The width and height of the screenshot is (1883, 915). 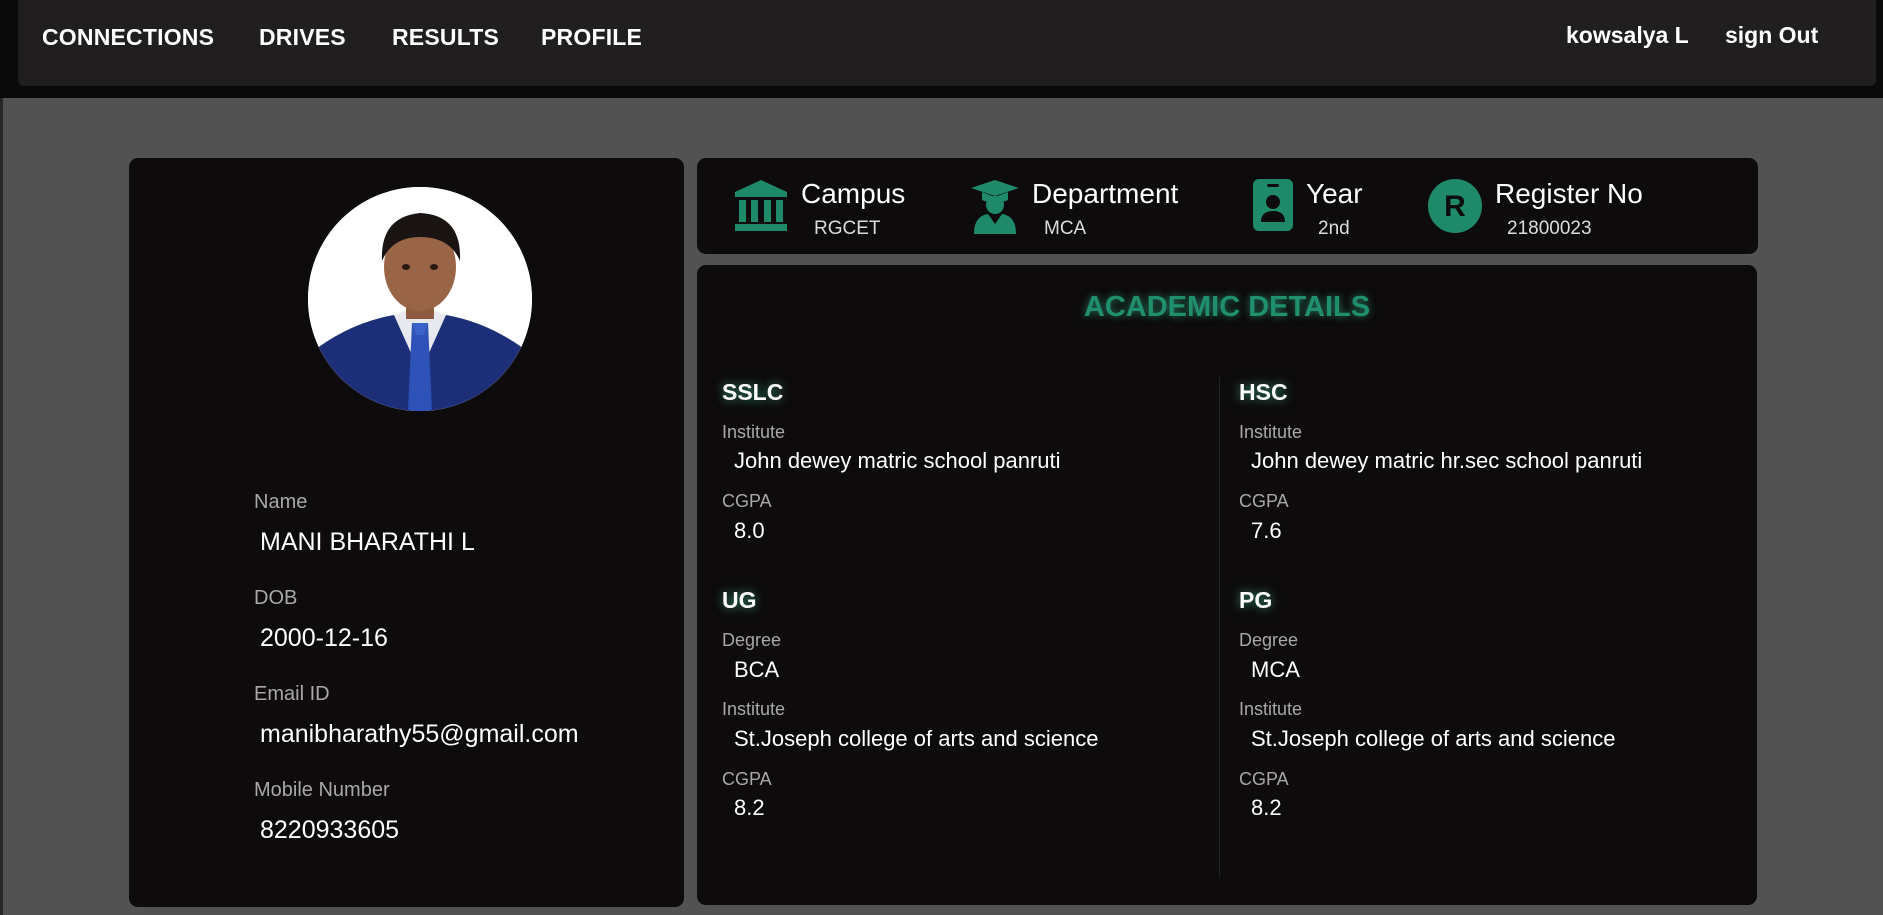 I want to click on pg-degree-label: Degree, so click(x=1269, y=640).